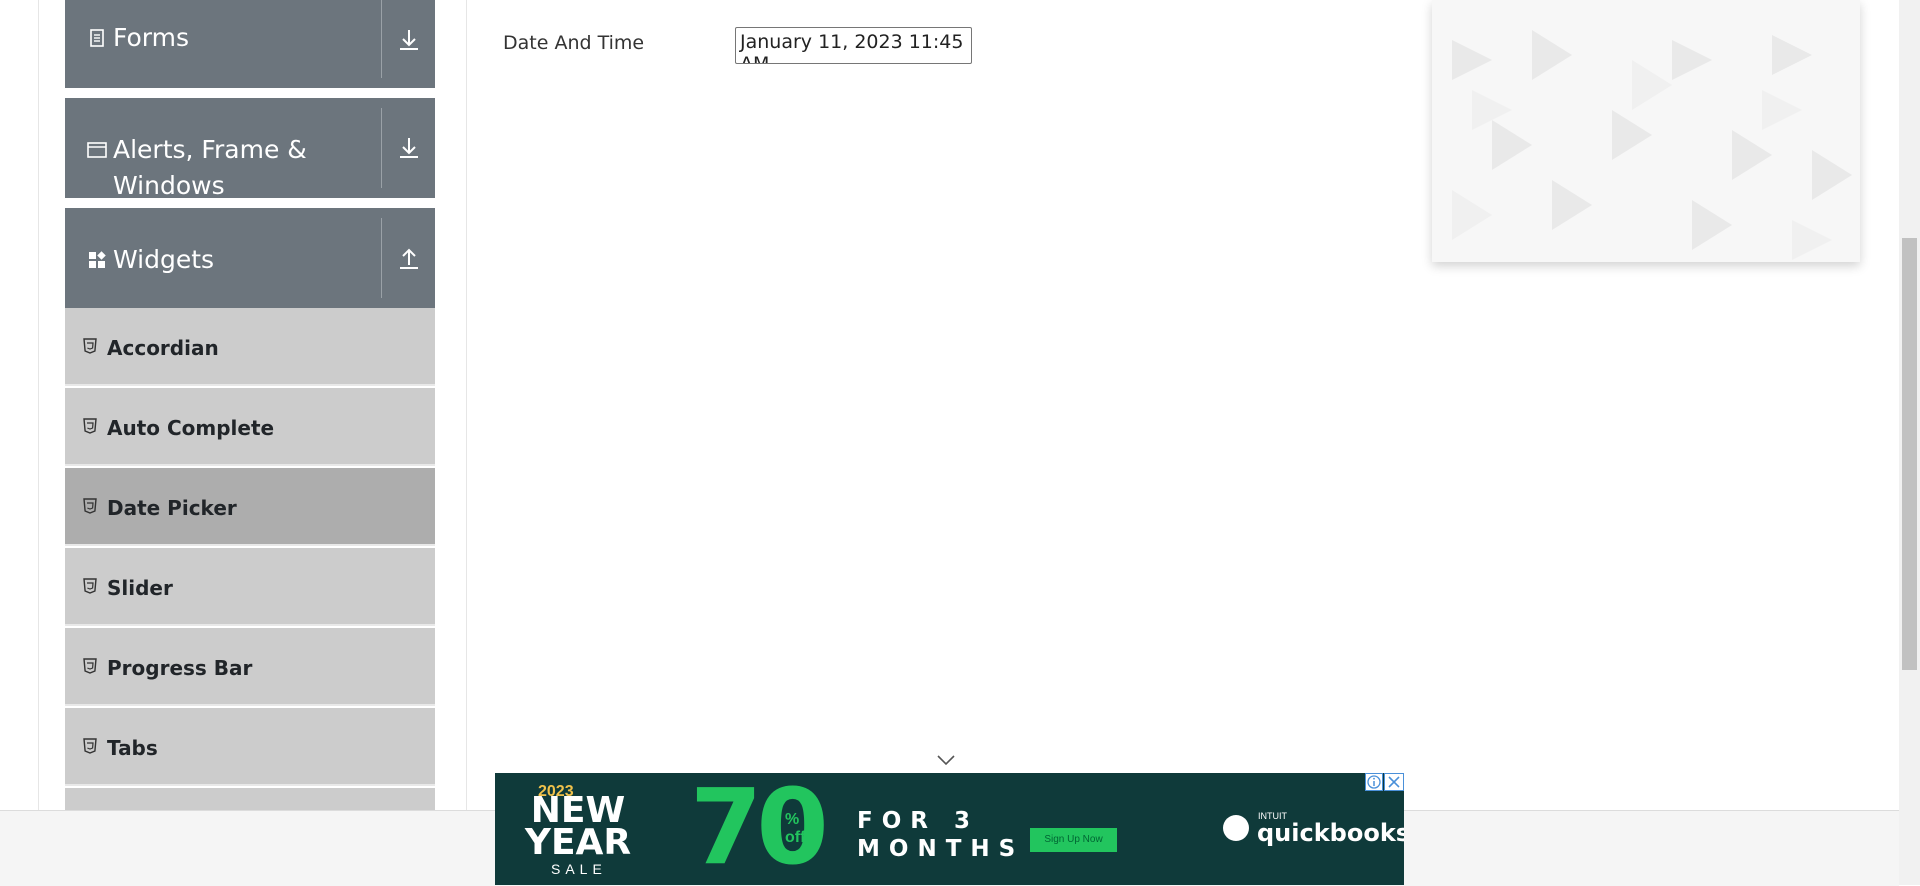  I want to click on scrollbar, so click(1909, 442).